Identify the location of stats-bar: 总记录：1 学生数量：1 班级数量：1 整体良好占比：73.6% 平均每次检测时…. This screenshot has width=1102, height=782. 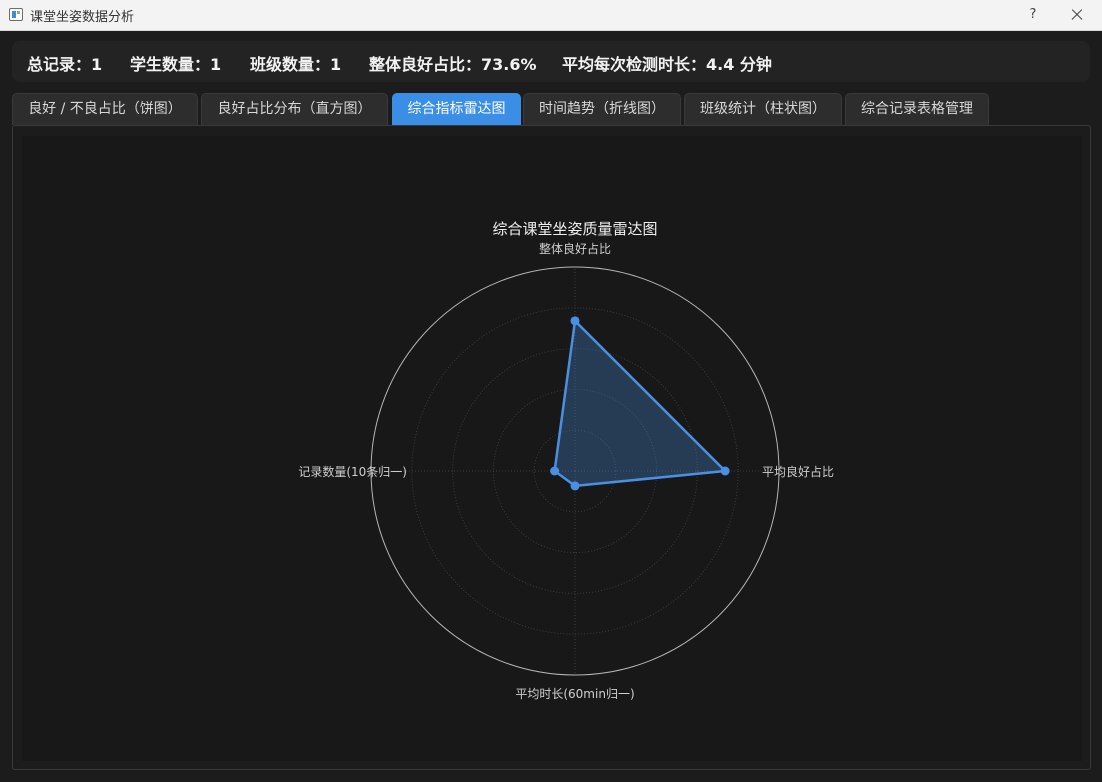
(551, 61).